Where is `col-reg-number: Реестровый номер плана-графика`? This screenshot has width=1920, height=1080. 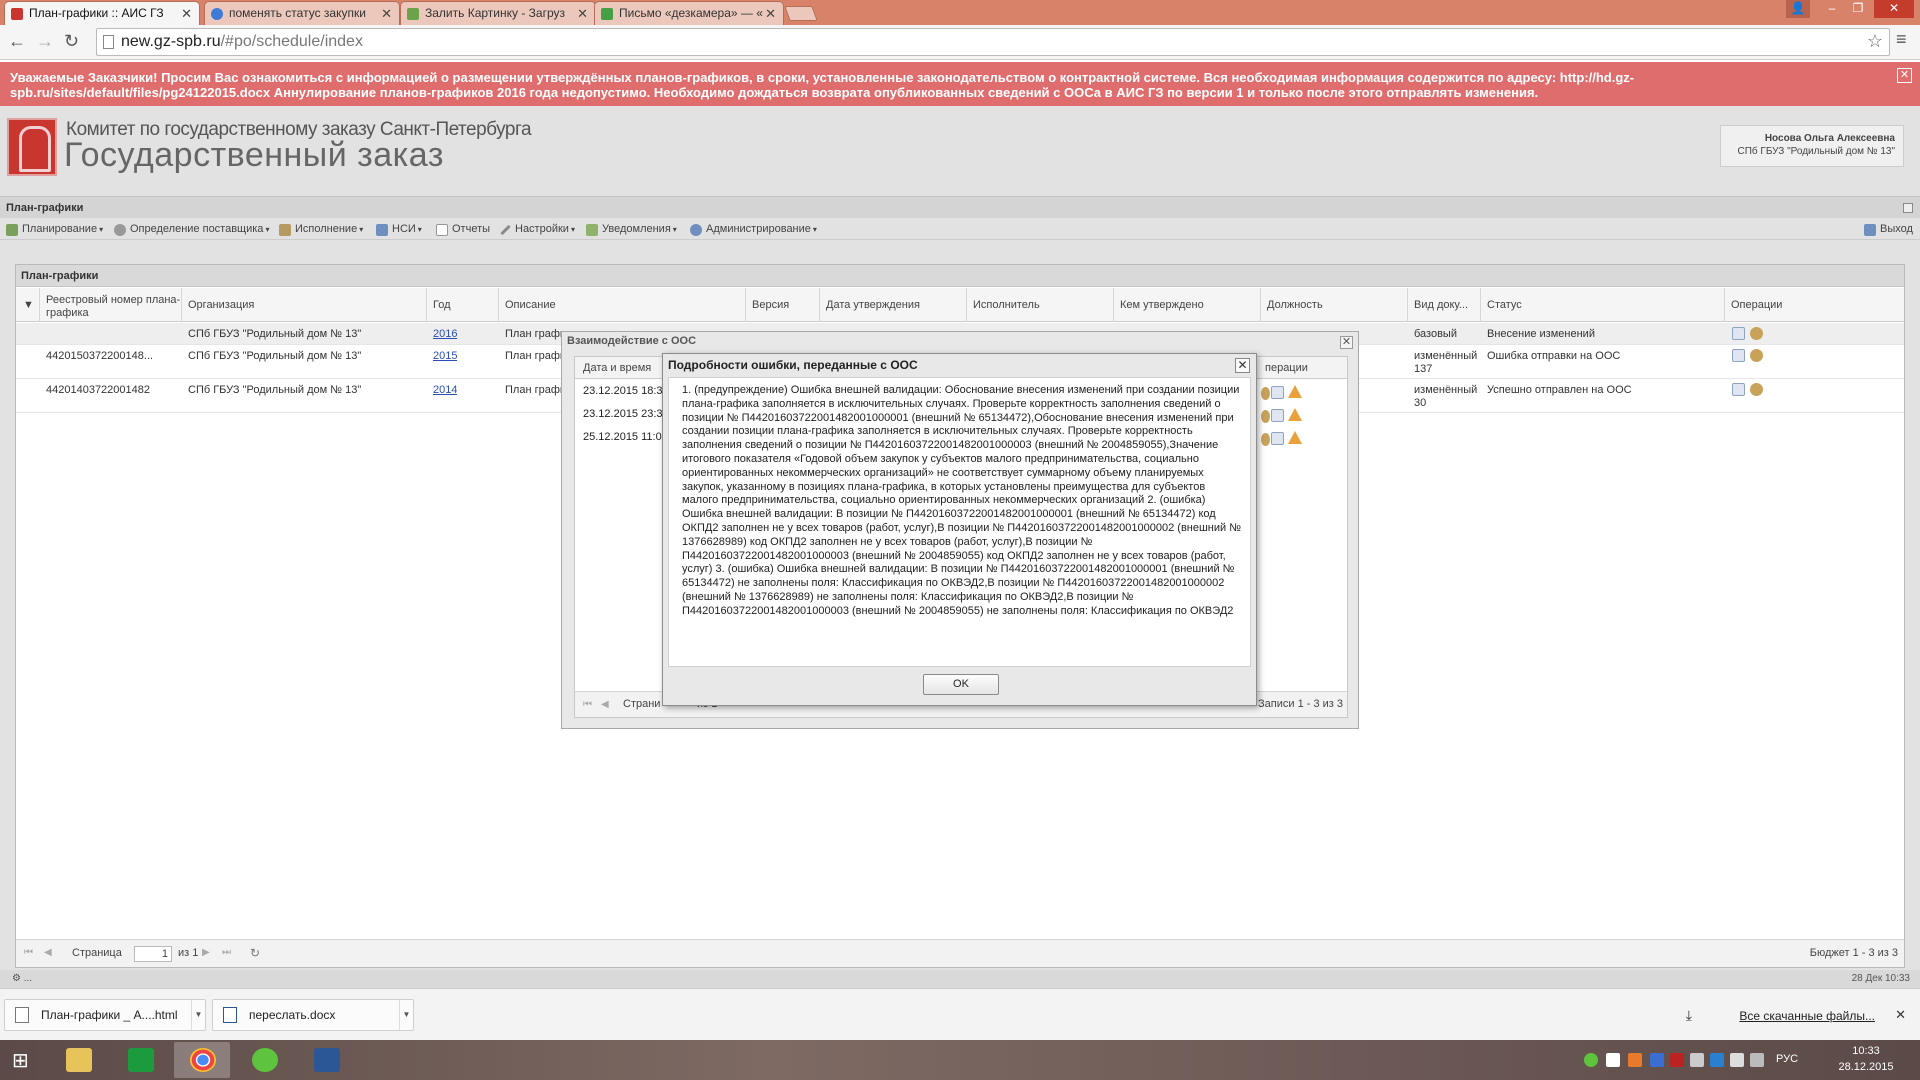 col-reg-number: Реестровый номер плана-графика is located at coordinates (111, 305).